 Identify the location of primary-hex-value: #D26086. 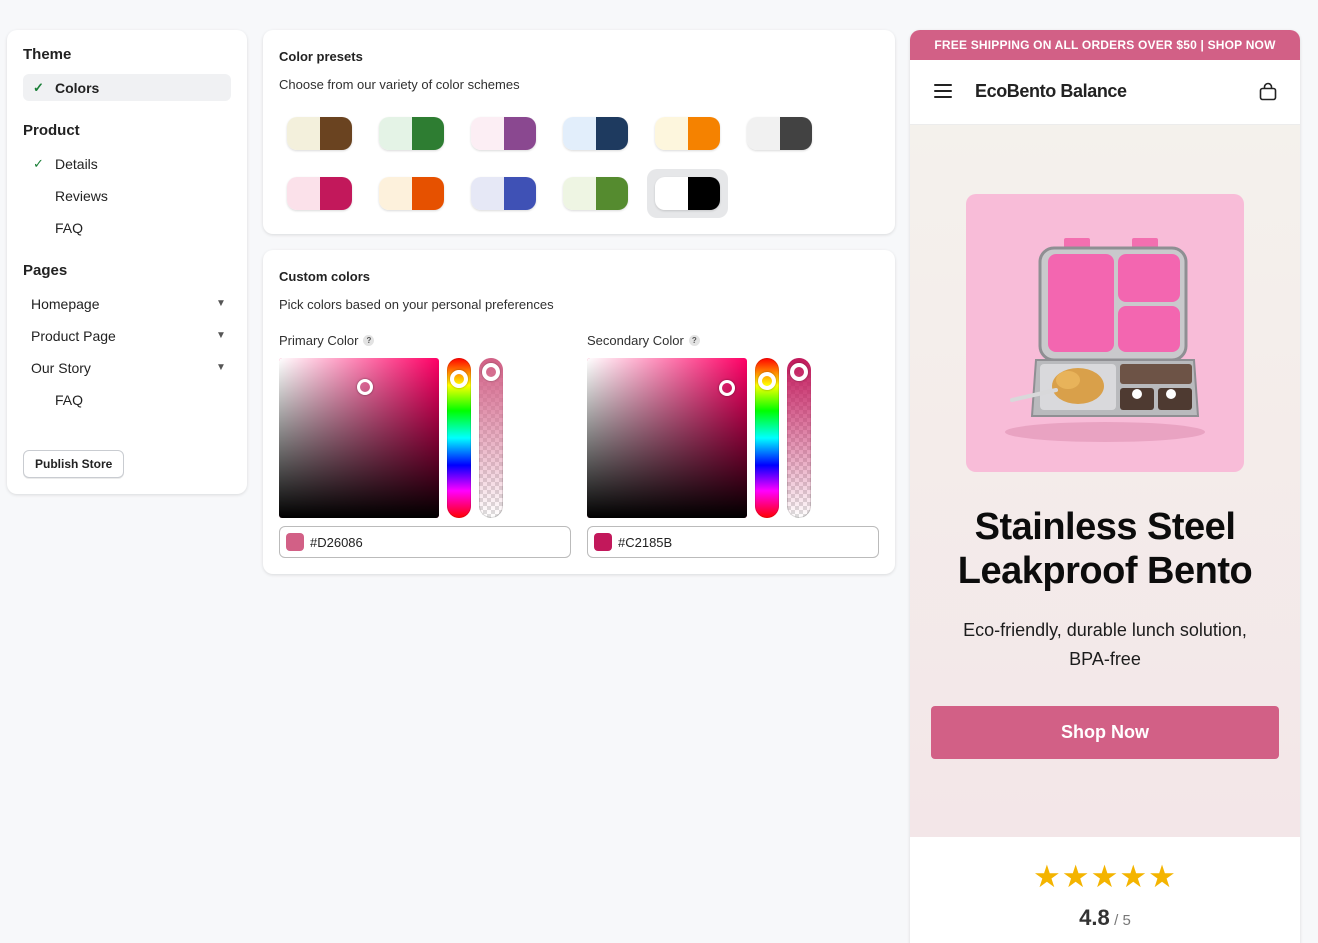
(336, 542).